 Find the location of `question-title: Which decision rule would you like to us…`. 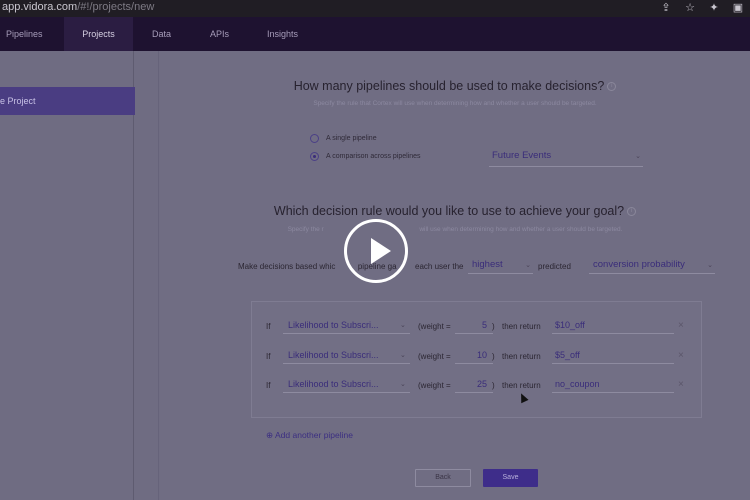

question-title: Which decision rule would you like to us… is located at coordinates (449, 211).